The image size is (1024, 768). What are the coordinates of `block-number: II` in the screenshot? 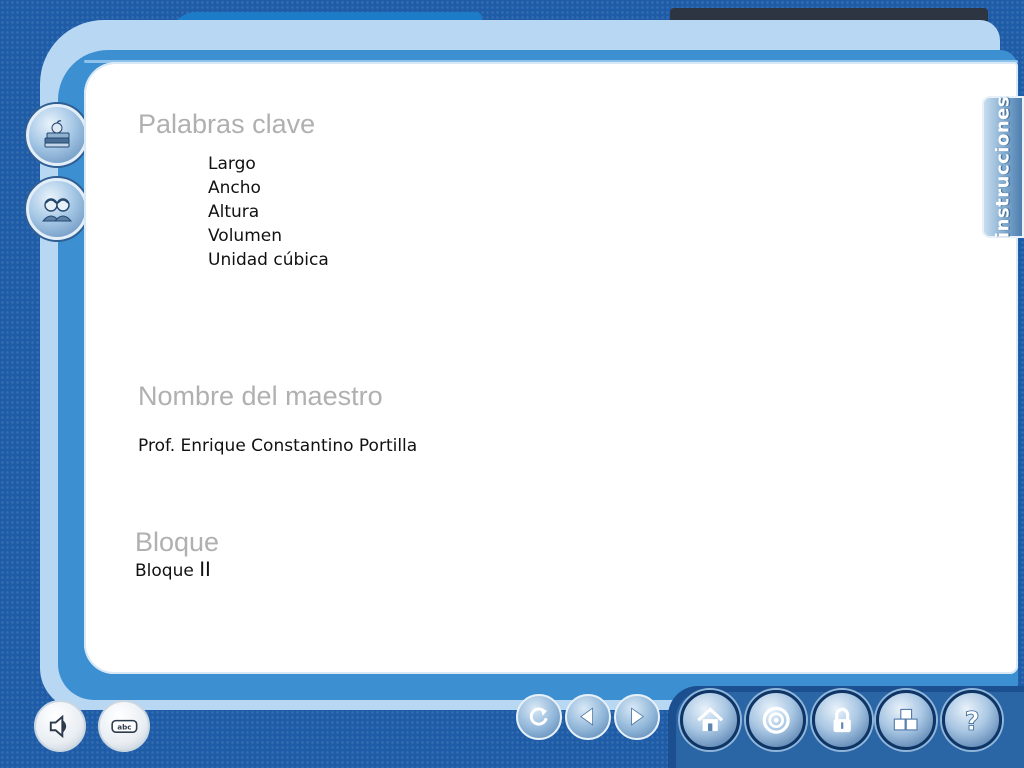 It's located at (205, 569).